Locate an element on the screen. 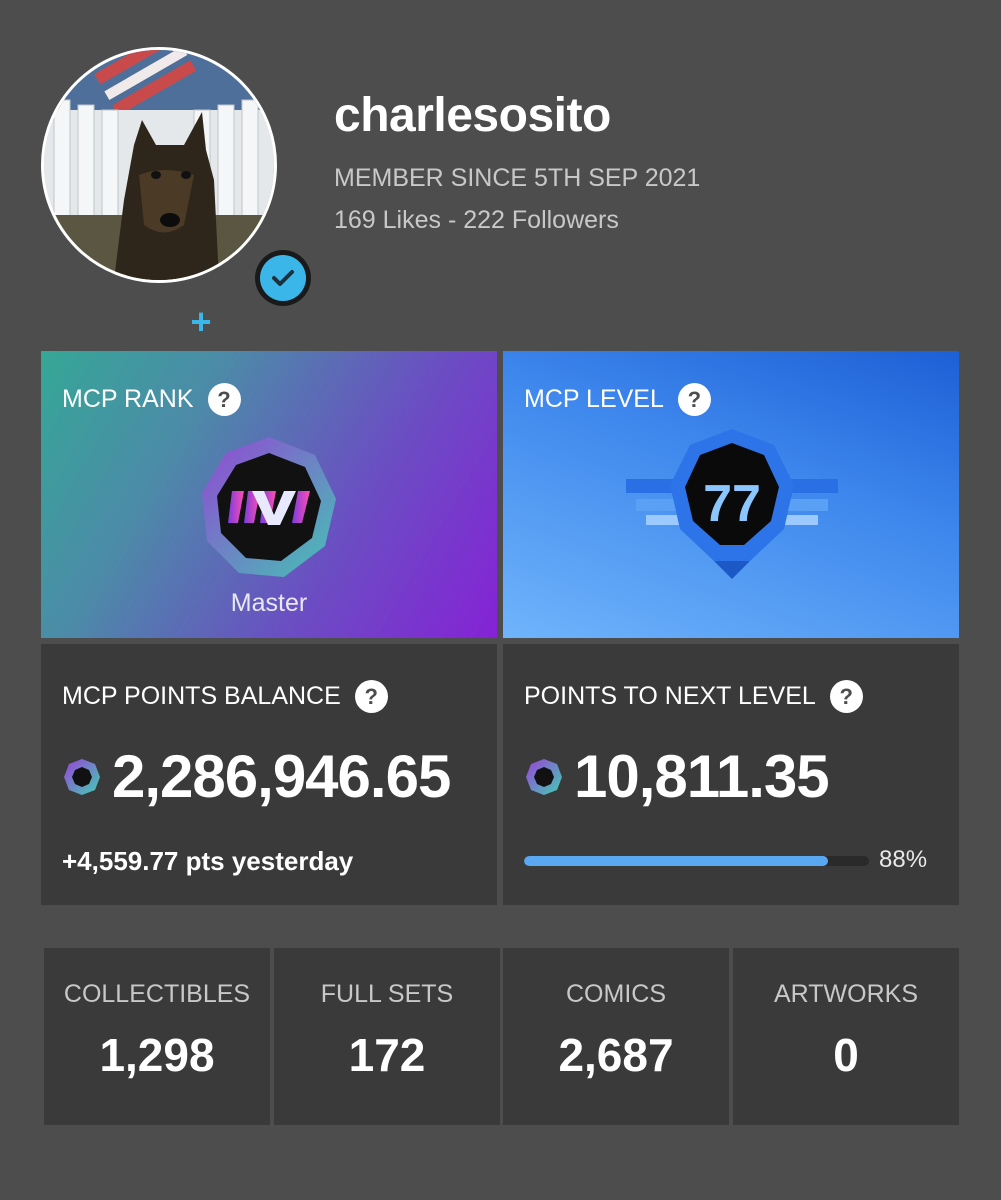  mcp-rank-title-text: MCP RANK is located at coordinates (128, 399).